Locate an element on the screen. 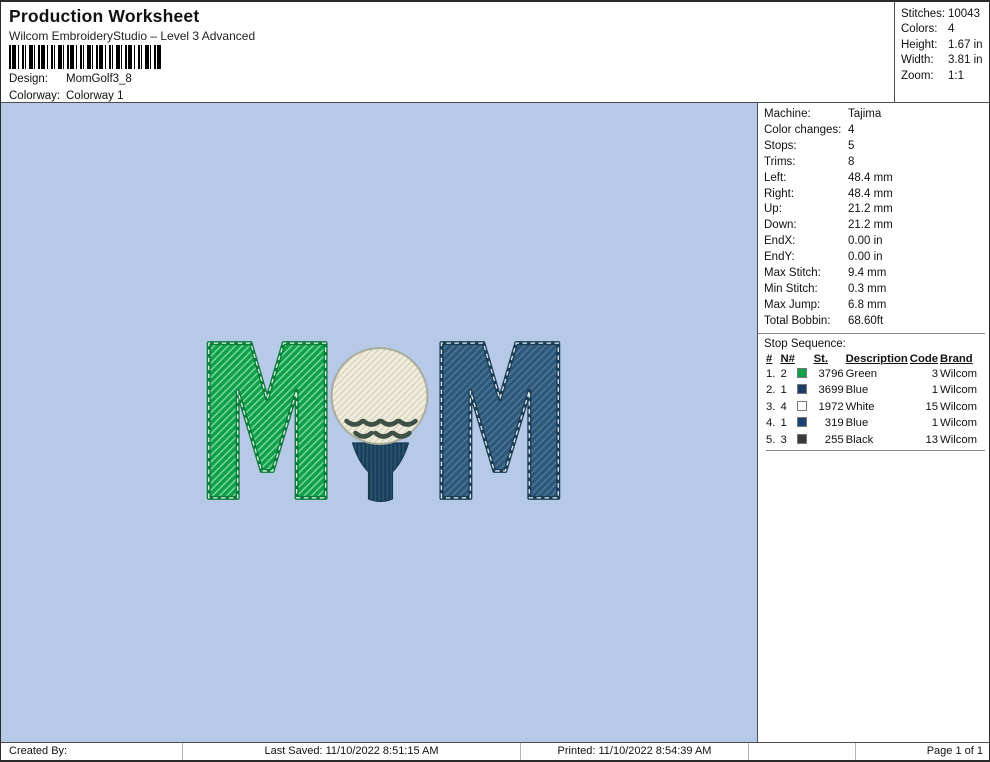 Image resolution: width=990 pixels, height=762 pixels. col-header-code: Code is located at coordinates (924, 358).